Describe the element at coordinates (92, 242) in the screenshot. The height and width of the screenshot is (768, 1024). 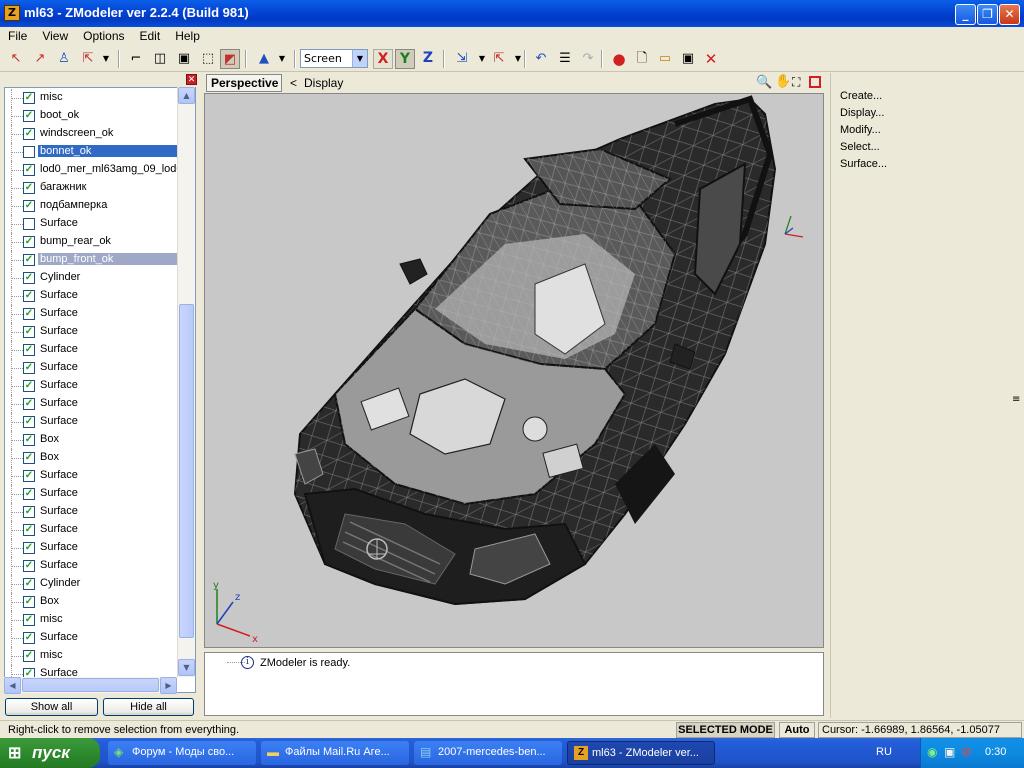
I see `tree-row: ✓ bump_rear_ok` at that location.